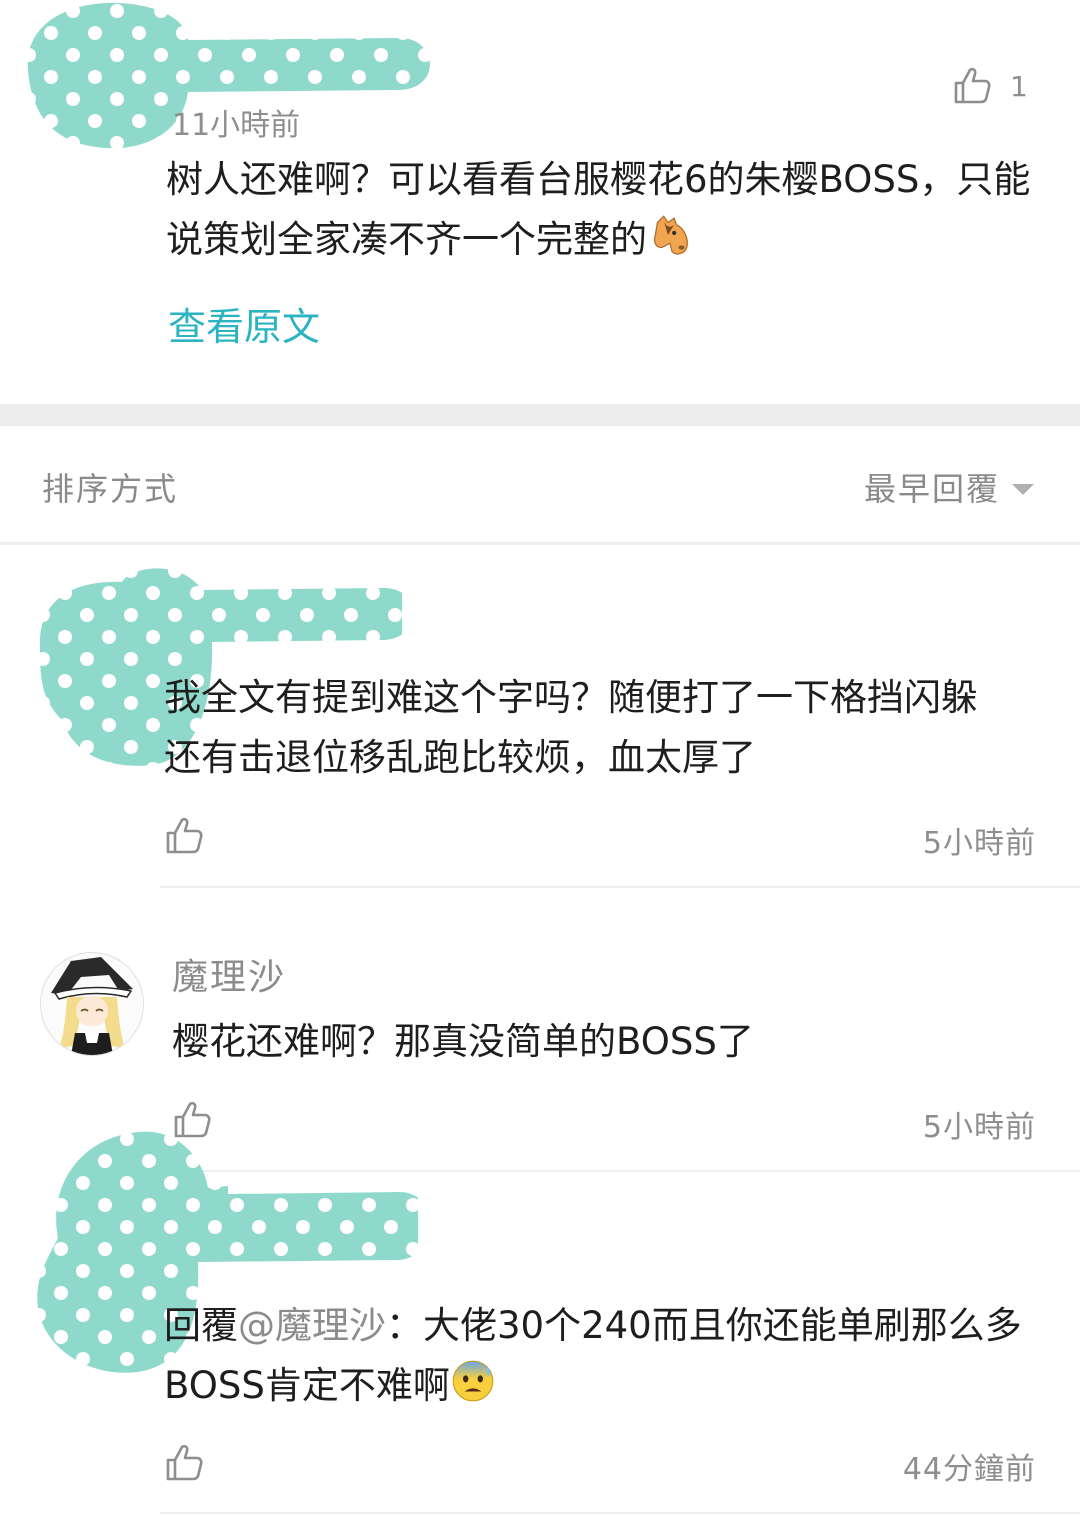  Describe the element at coordinates (598, 179) in the screenshot. I see `comment-text-line: 树人还难啊？可以看看台服樱花6的朱樱BOSS，只能` at that location.